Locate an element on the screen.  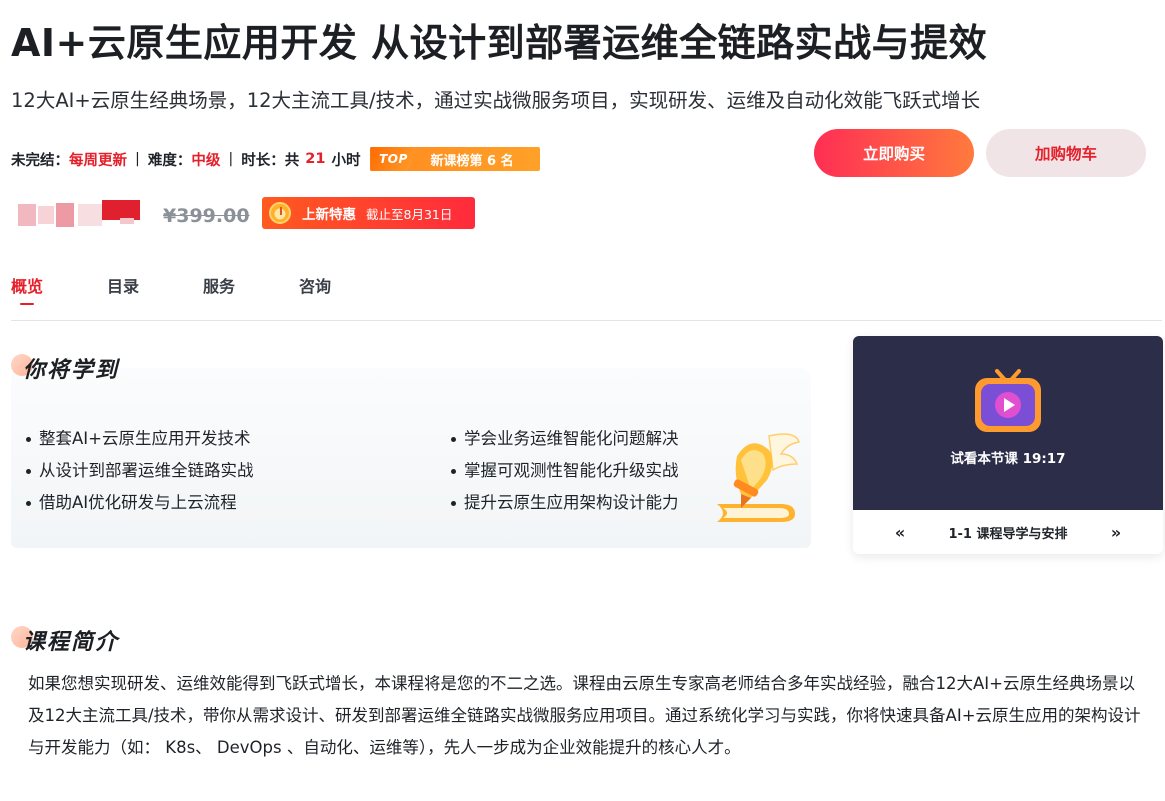
buy-now-button: 立即购买 is located at coordinates (894, 153).